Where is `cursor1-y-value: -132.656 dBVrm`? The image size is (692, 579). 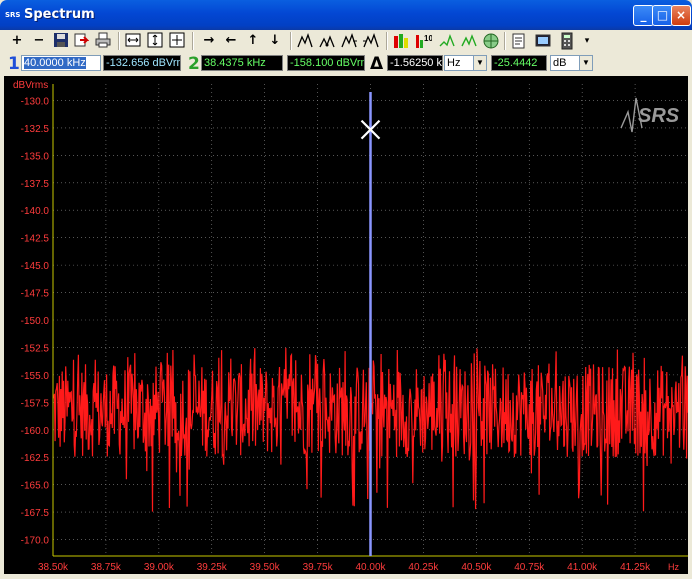
cursor1-y-value: -132.656 dBVrm is located at coordinates (142, 63).